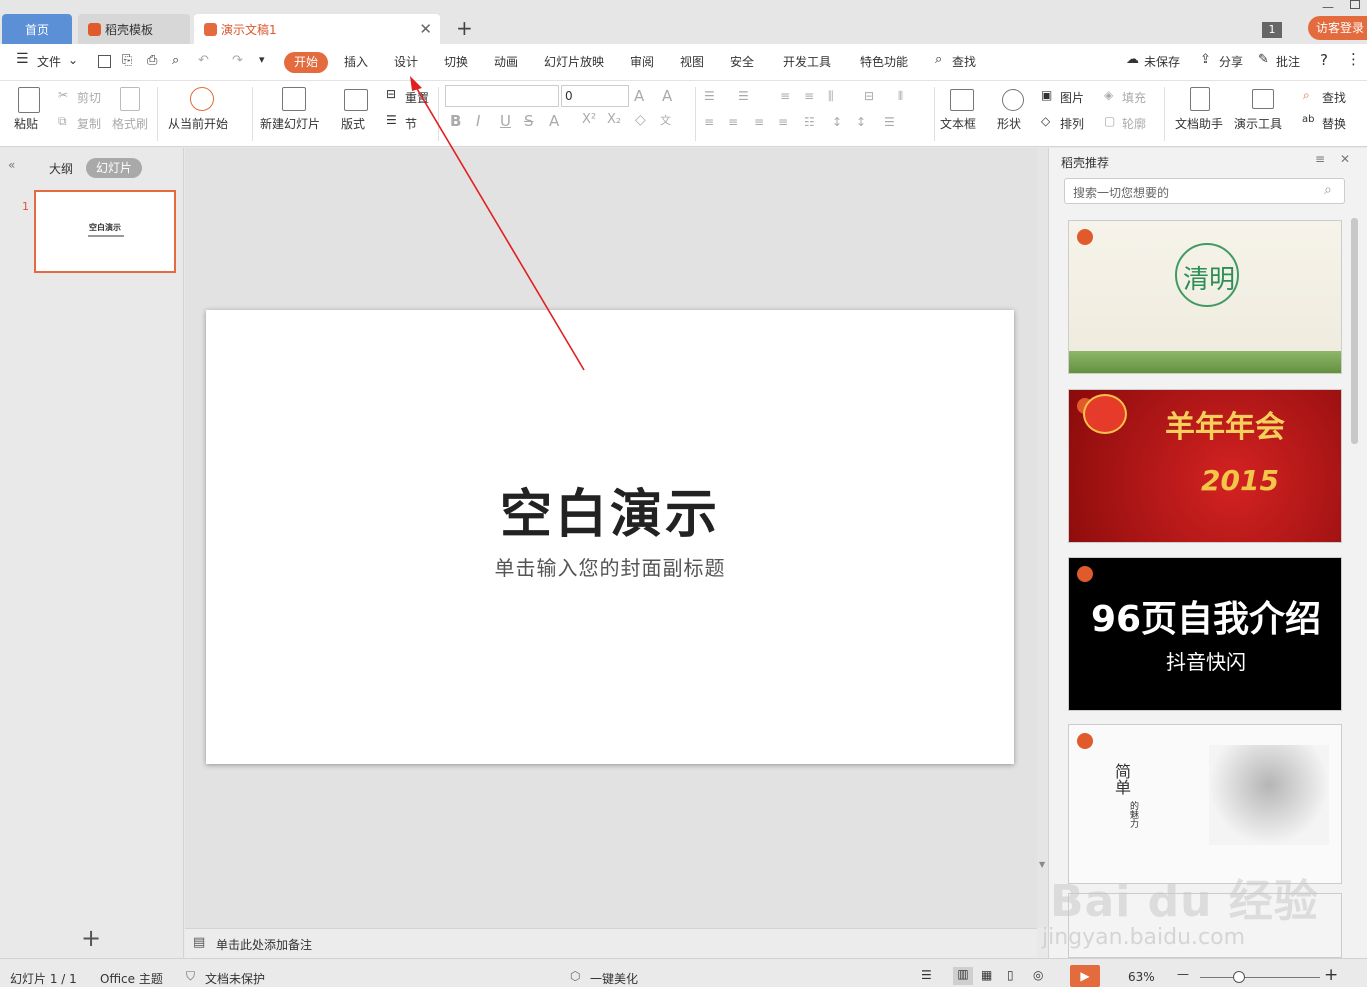 Image resolution: width=1367 pixels, height=987 pixels. Describe the element at coordinates (1334, 123) in the screenshot. I see `replace-button: 替换` at that location.